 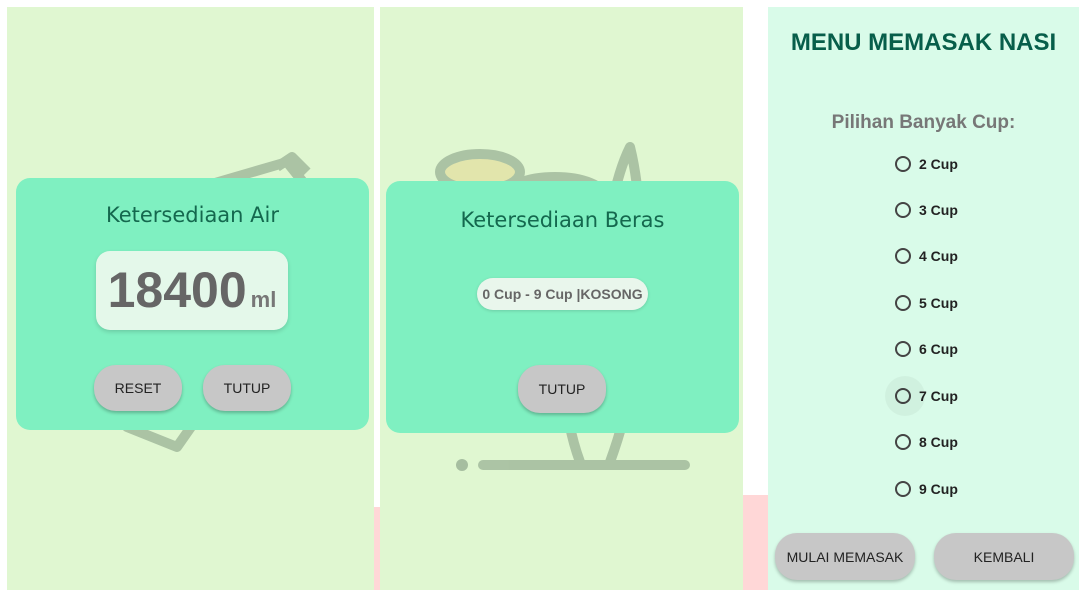 I want to click on cup-options-label: Pilihan Banyak Cup:, so click(x=923, y=122).